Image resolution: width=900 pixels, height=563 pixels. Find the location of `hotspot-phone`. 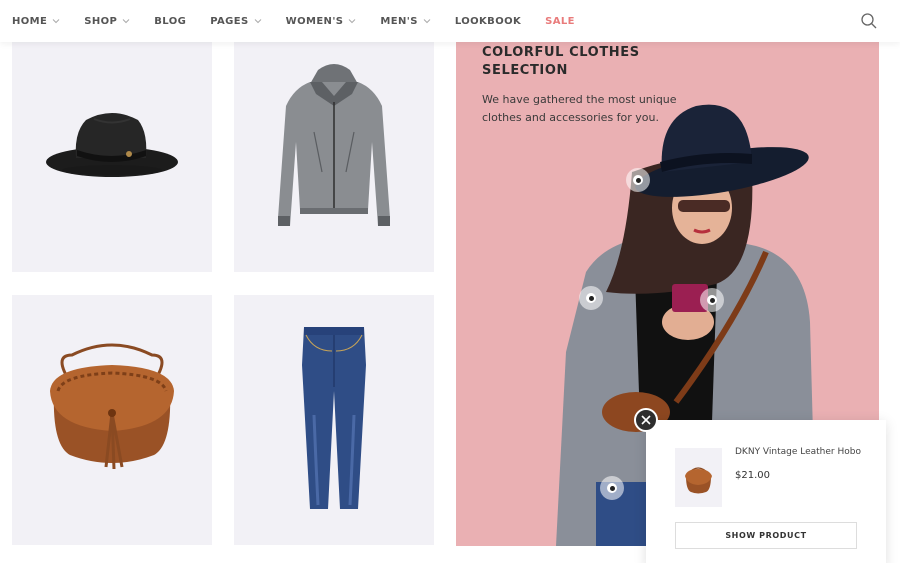

hotspot-phone is located at coordinates (712, 300).